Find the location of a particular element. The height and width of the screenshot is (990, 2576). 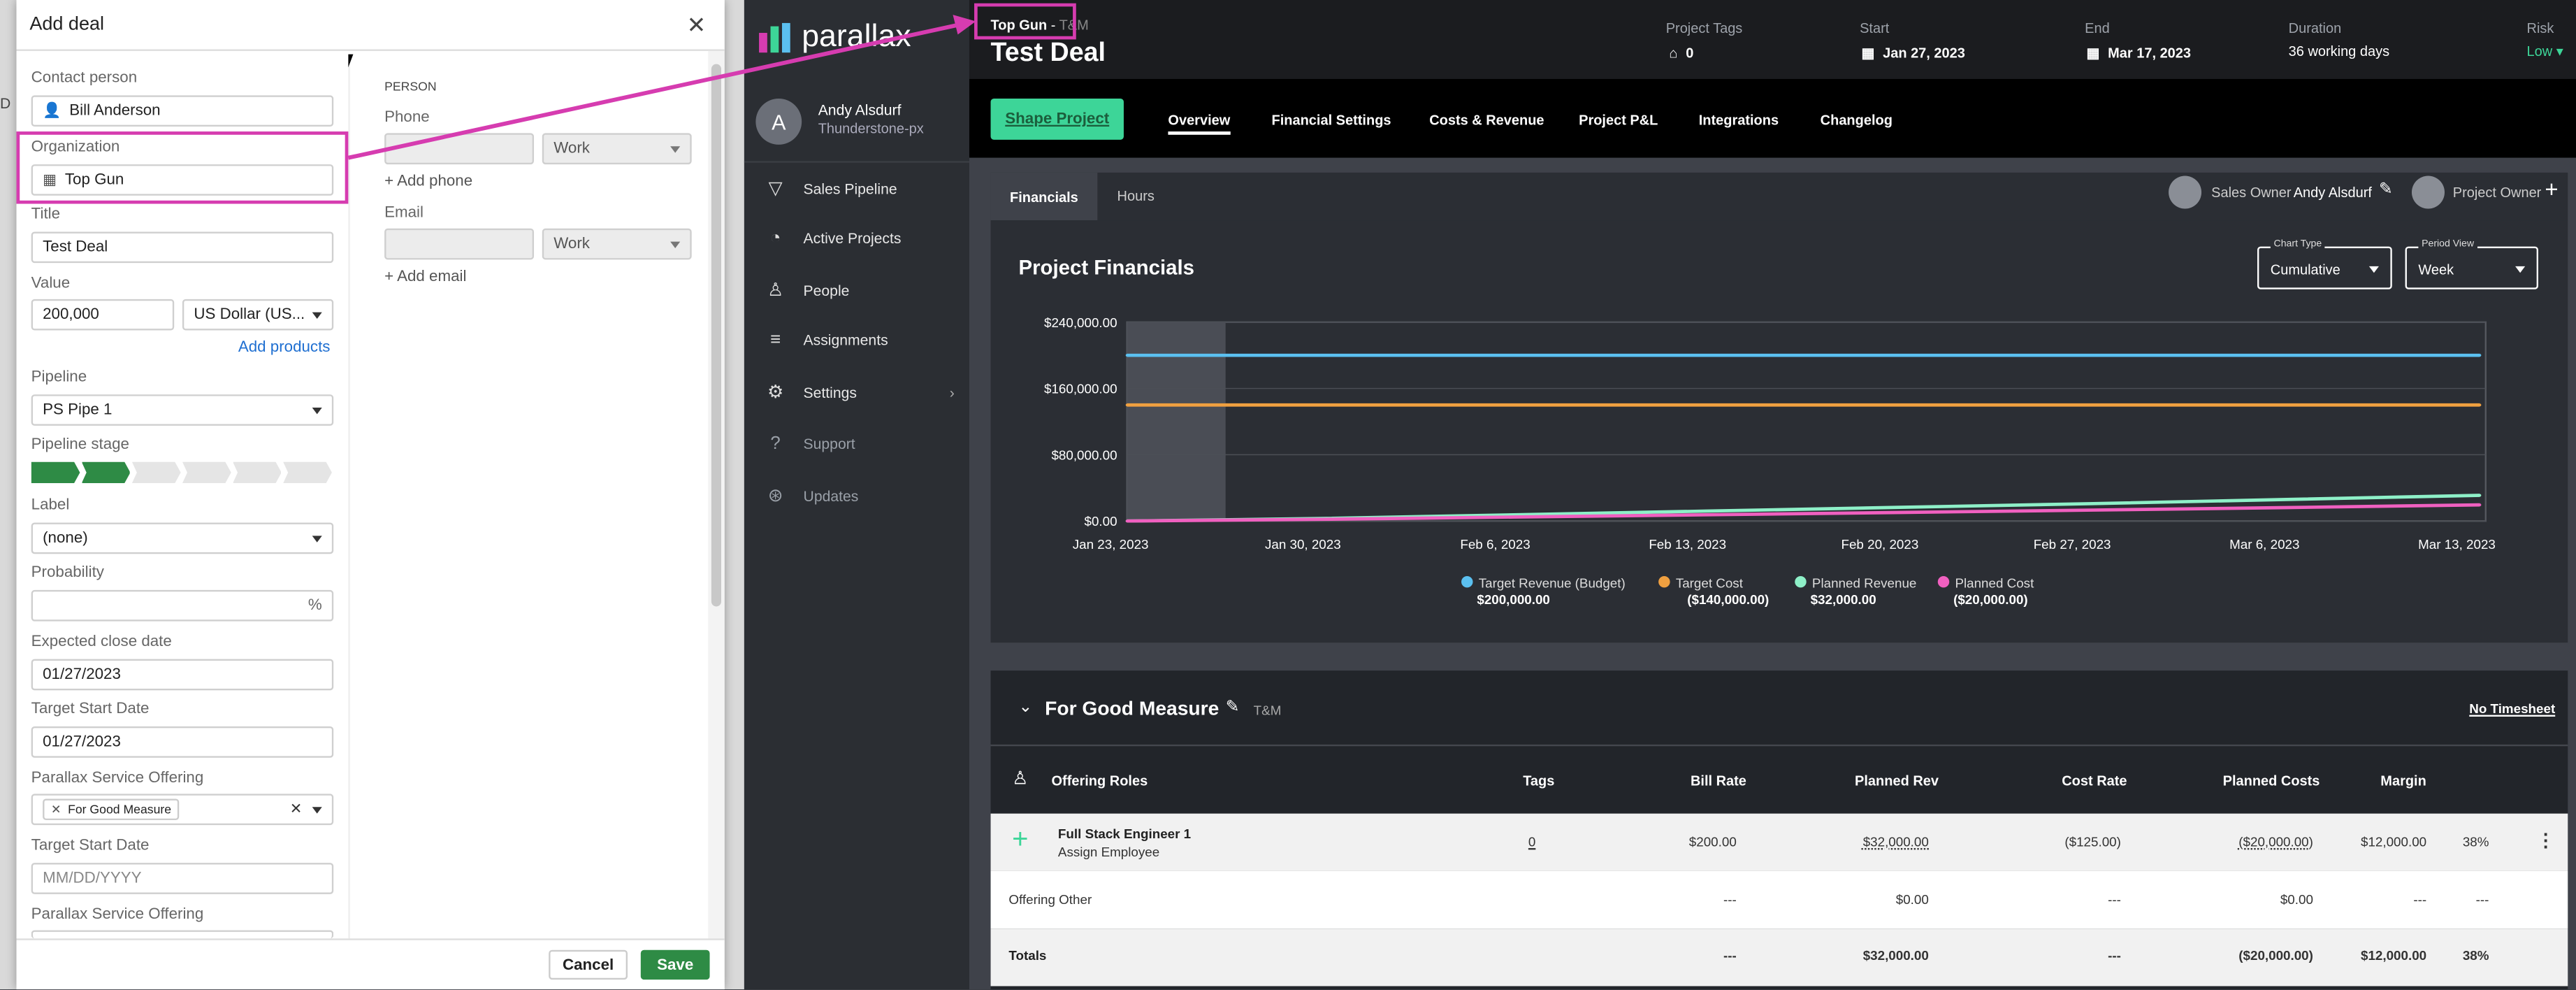

col-bill-rate: Bill Rate is located at coordinates (1718, 781).